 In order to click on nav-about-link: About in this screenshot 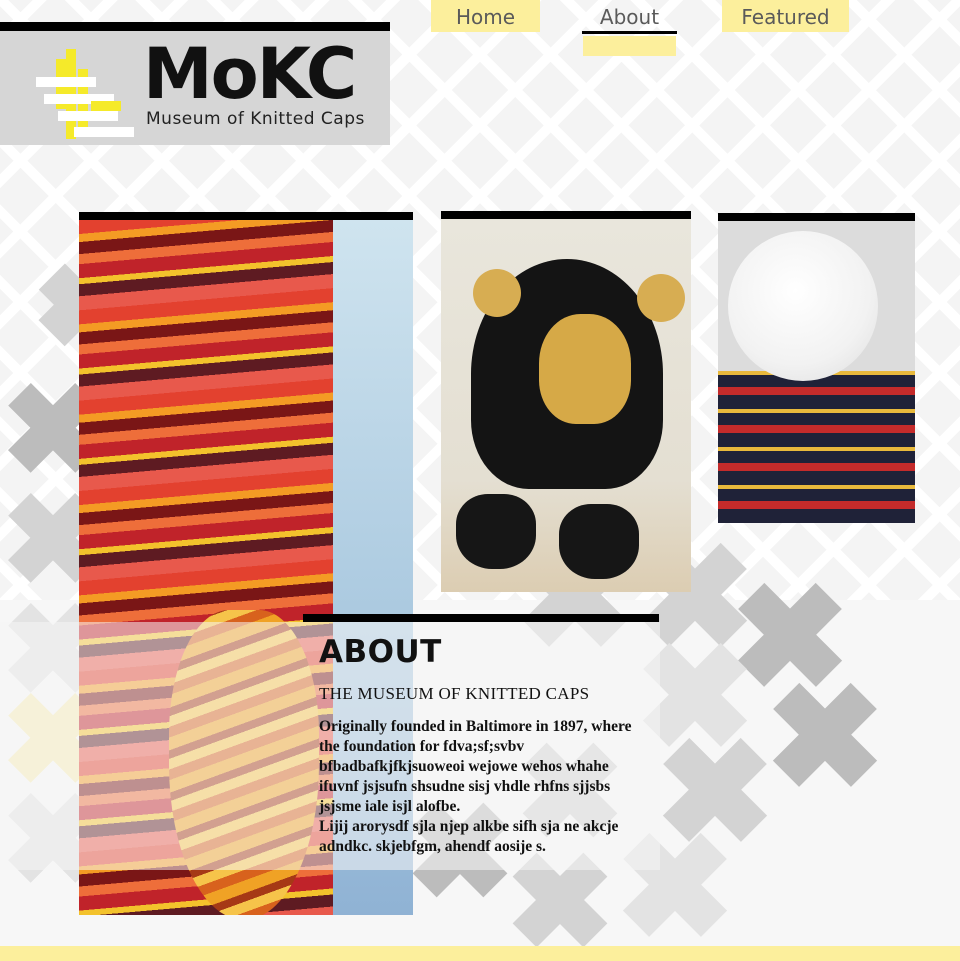, I will do `click(629, 16)`.